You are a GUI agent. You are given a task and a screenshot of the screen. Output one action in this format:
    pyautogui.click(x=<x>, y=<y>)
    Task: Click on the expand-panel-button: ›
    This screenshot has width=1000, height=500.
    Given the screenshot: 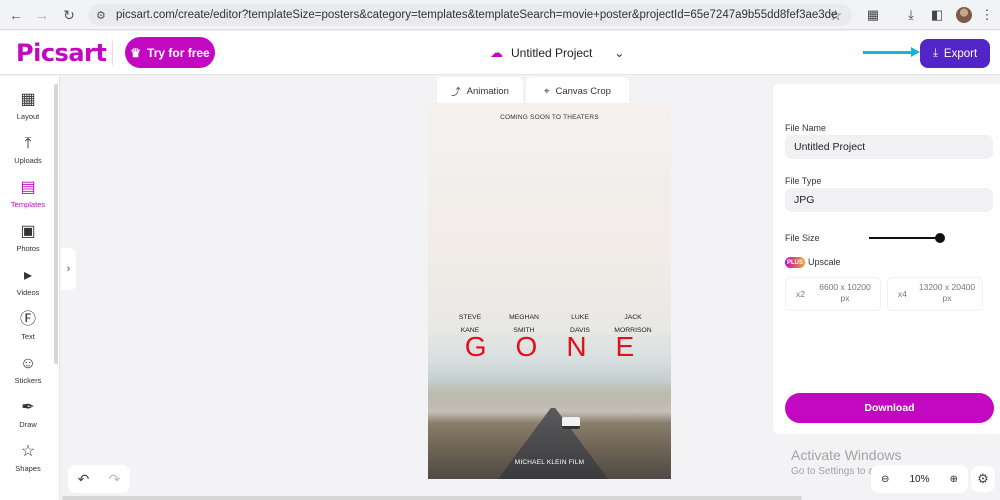 What is the action you would take?
    pyautogui.click(x=68, y=269)
    